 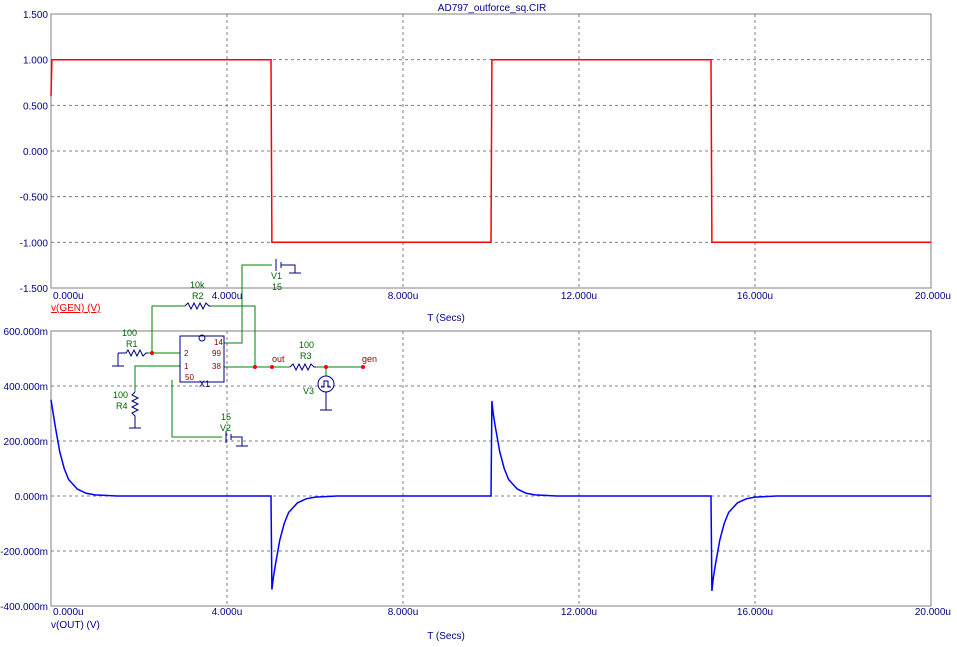 I want to click on r2-symbol, so click(x=197, y=306).